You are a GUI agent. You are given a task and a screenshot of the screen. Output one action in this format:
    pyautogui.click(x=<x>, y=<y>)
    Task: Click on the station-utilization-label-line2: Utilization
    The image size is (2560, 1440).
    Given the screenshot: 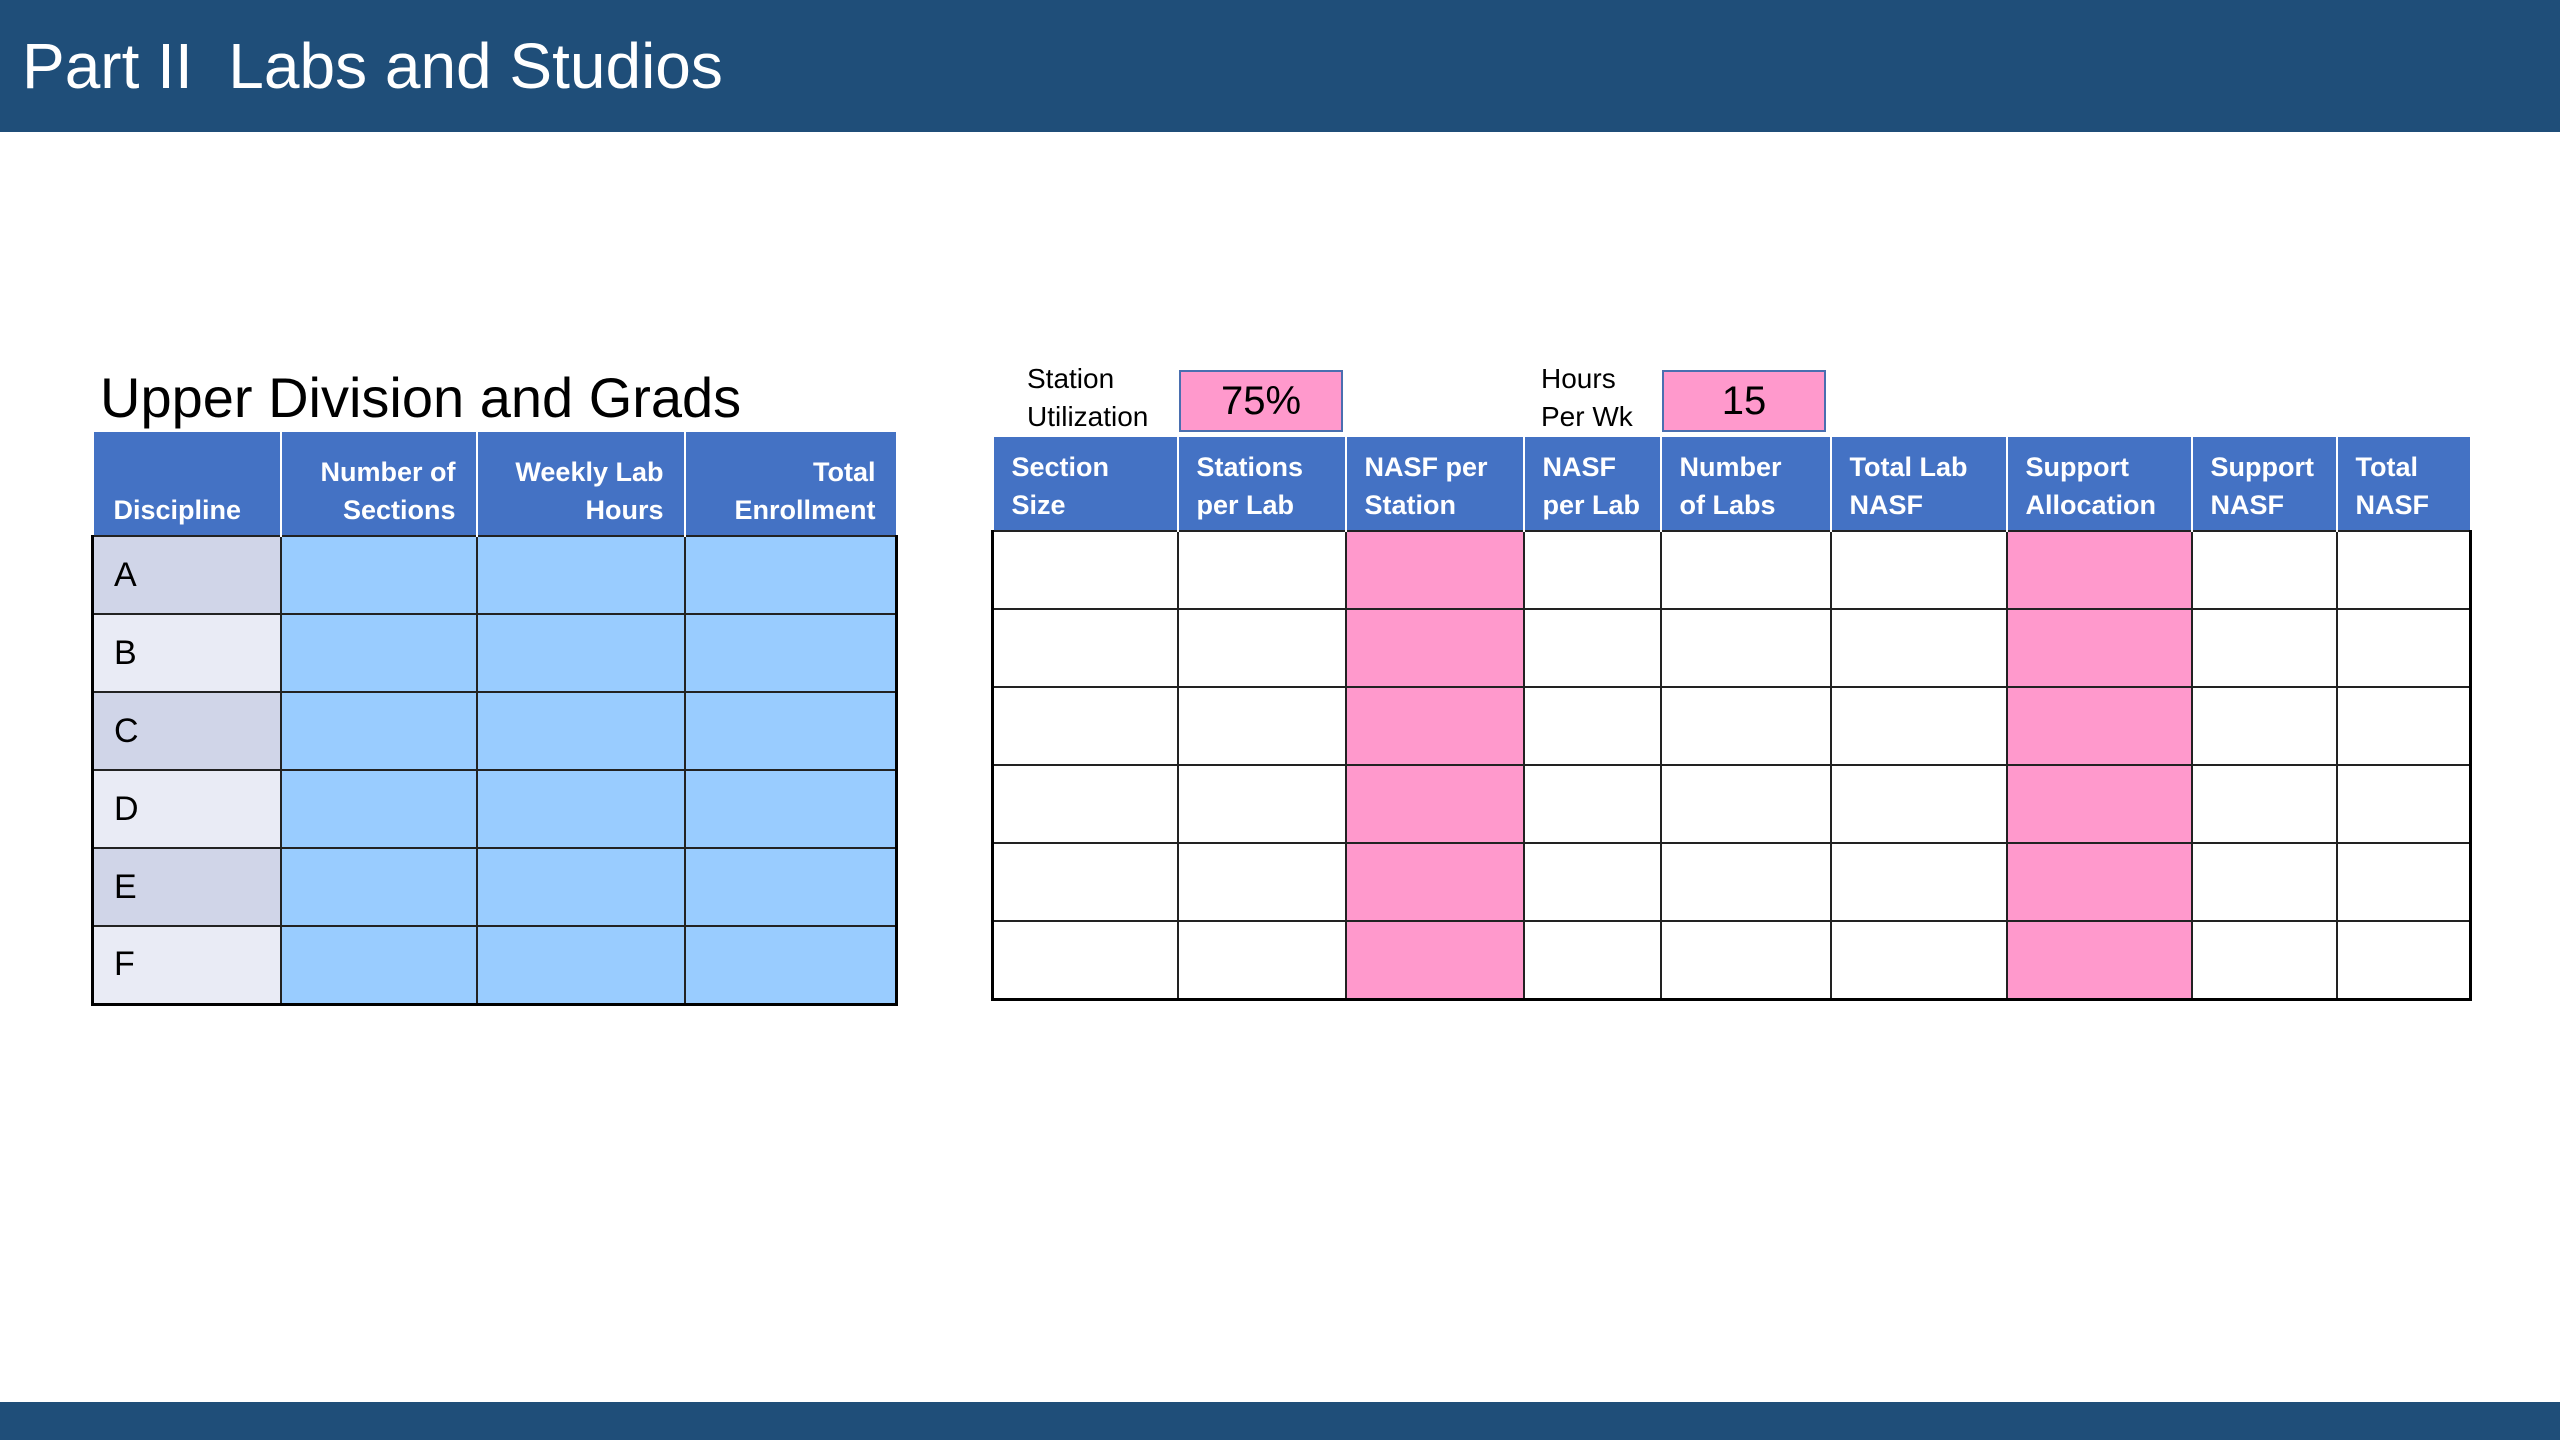 What is the action you would take?
    pyautogui.click(x=1088, y=416)
    